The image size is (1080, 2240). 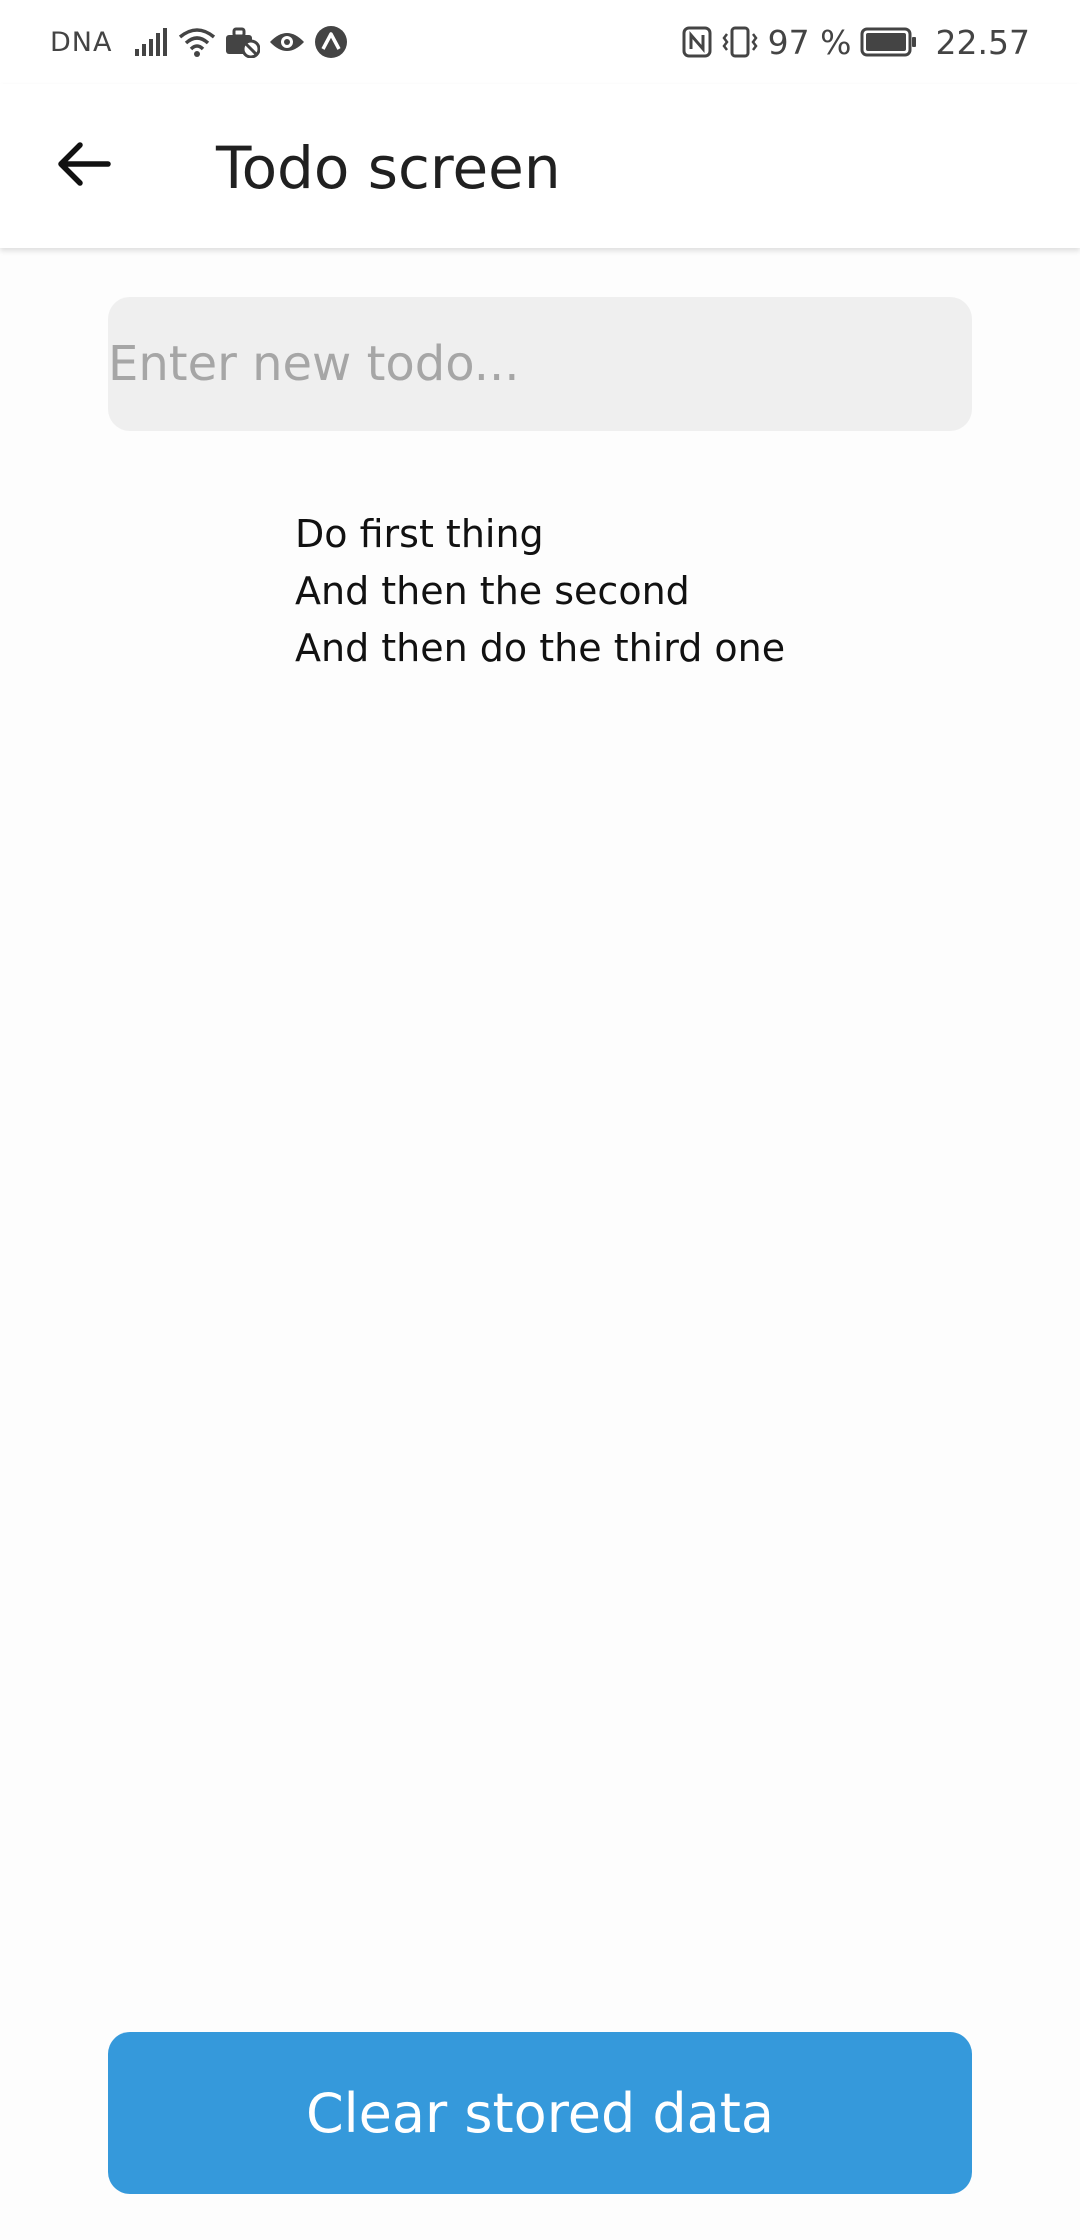 I want to click on wifi-icon, so click(x=197, y=42).